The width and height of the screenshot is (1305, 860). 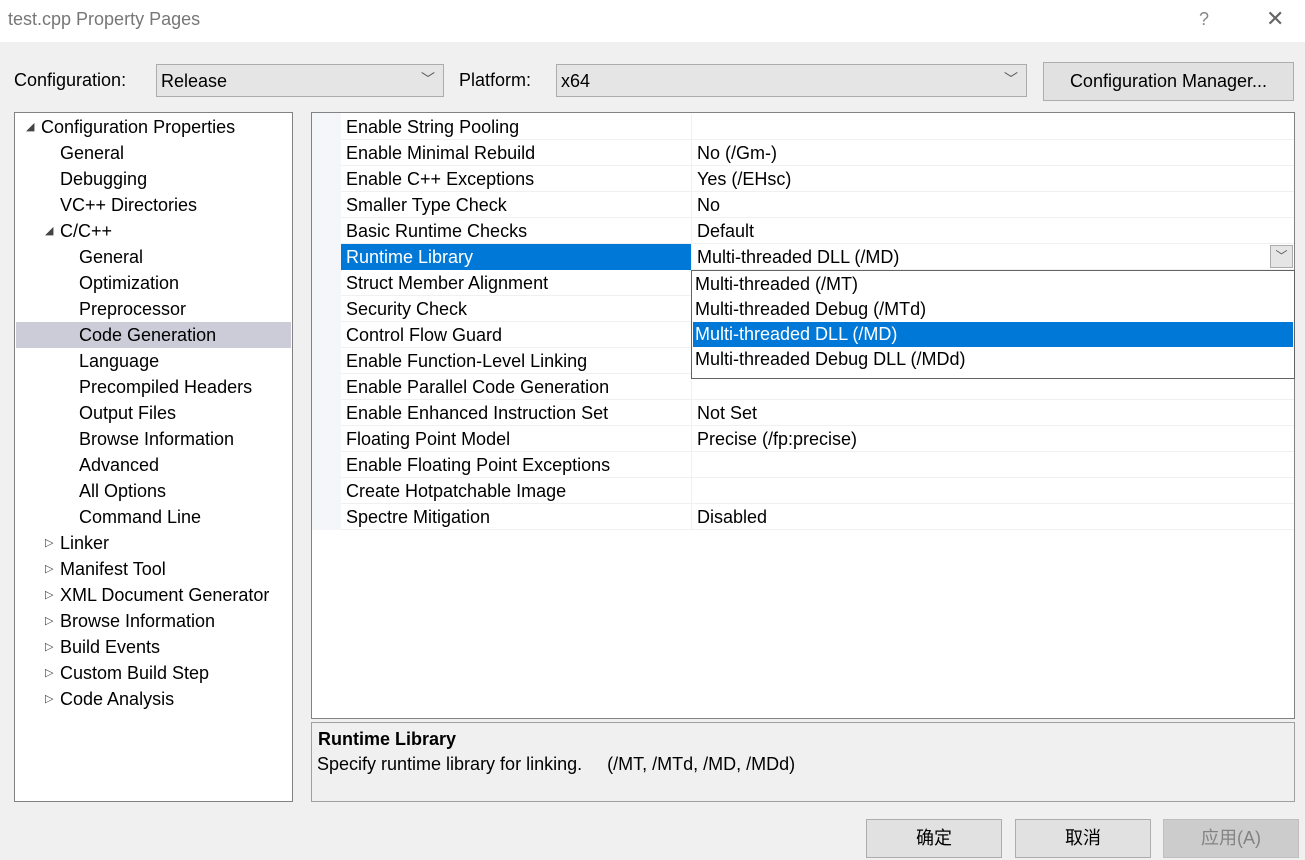 I want to click on help-icon: ?, so click(x=1204, y=19).